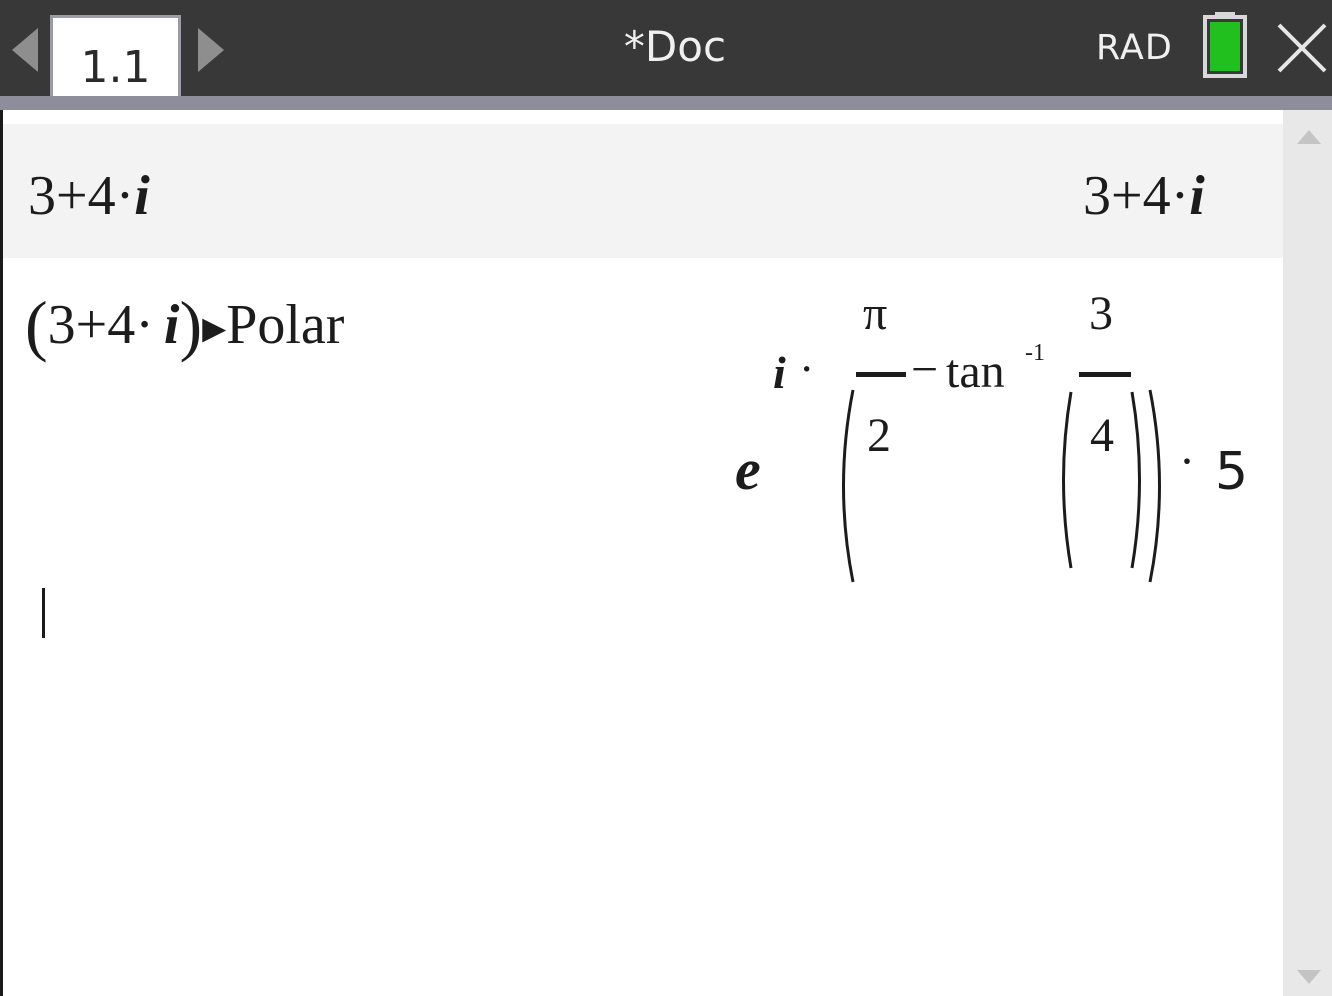 The image size is (1332, 996). Describe the element at coordinates (748, 469) in the screenshot. I see `euler-e: e` at that location.